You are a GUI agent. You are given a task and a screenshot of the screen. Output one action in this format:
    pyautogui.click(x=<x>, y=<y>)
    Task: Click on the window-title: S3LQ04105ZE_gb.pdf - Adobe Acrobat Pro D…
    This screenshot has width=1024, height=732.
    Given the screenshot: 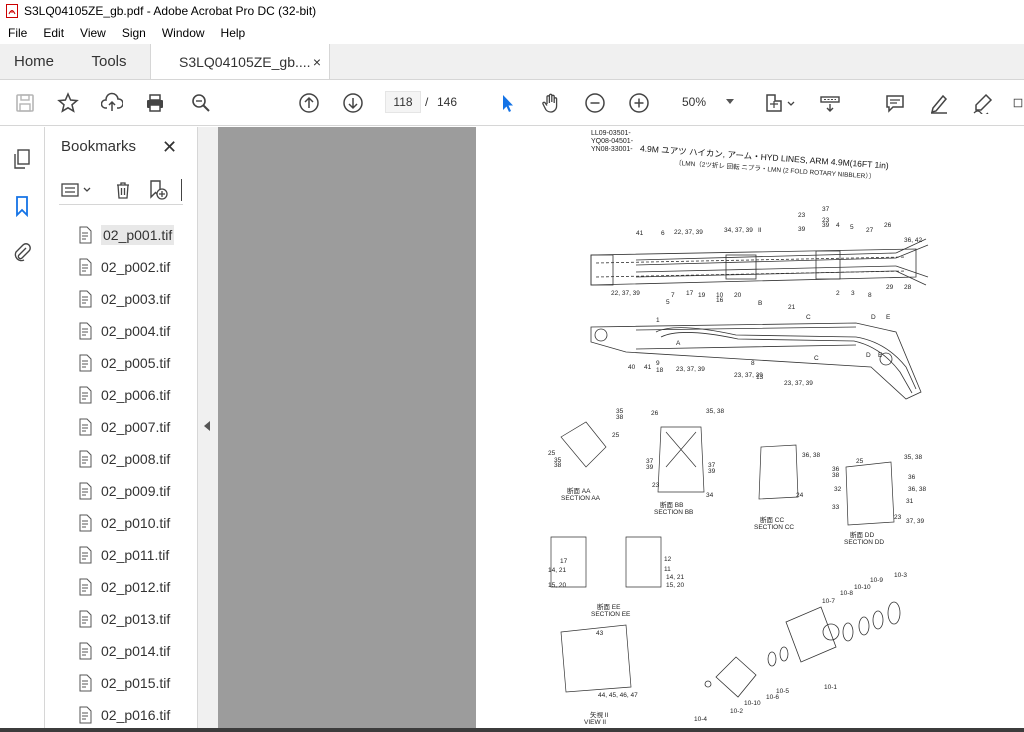 What is the action you would take?
    pyautogui.click(x=170, y=11)
    